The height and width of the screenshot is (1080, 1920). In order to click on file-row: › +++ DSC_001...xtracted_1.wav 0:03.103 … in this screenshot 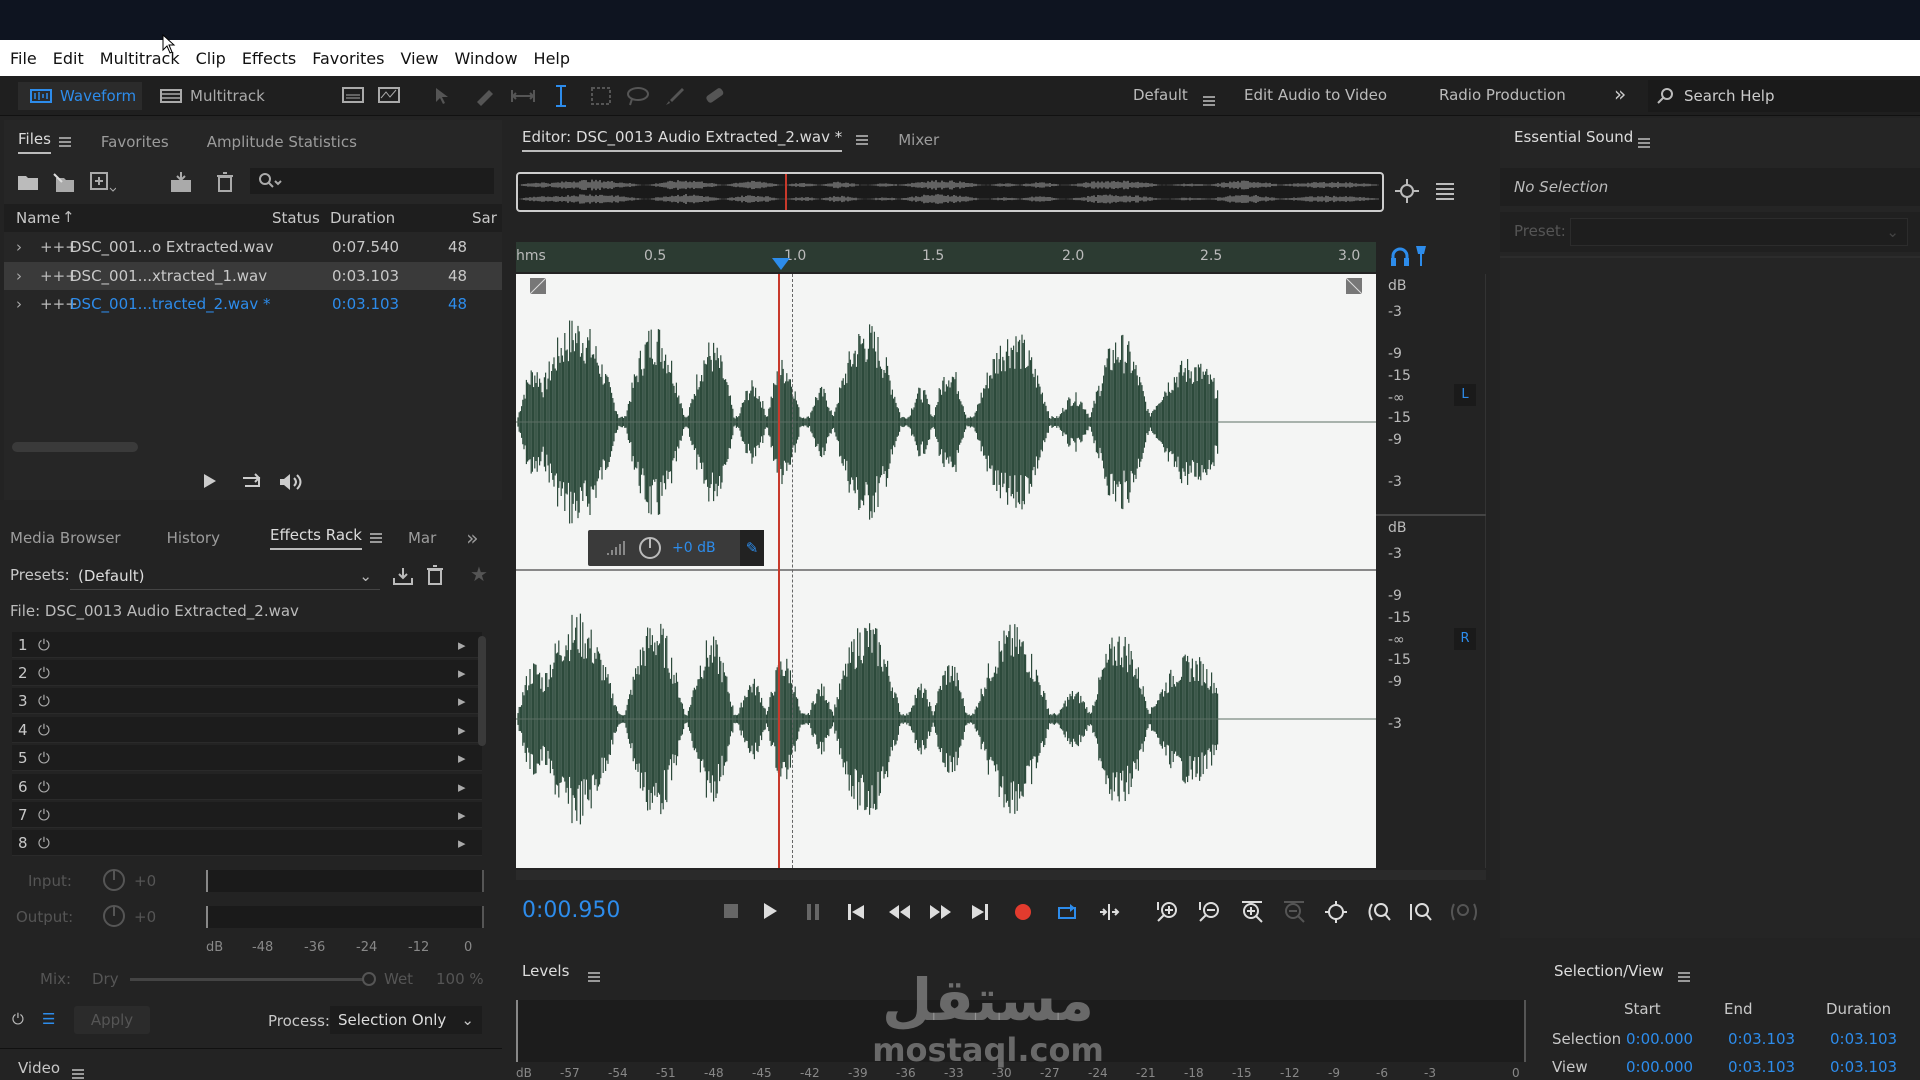, I will do `click(253, 276)`.